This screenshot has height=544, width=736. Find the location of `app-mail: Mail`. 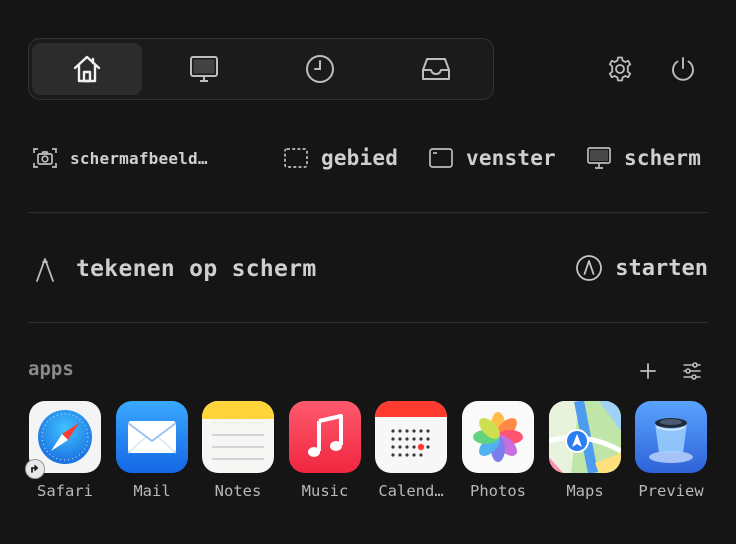

app-mail: Mail is located at coordinates (153, 450).